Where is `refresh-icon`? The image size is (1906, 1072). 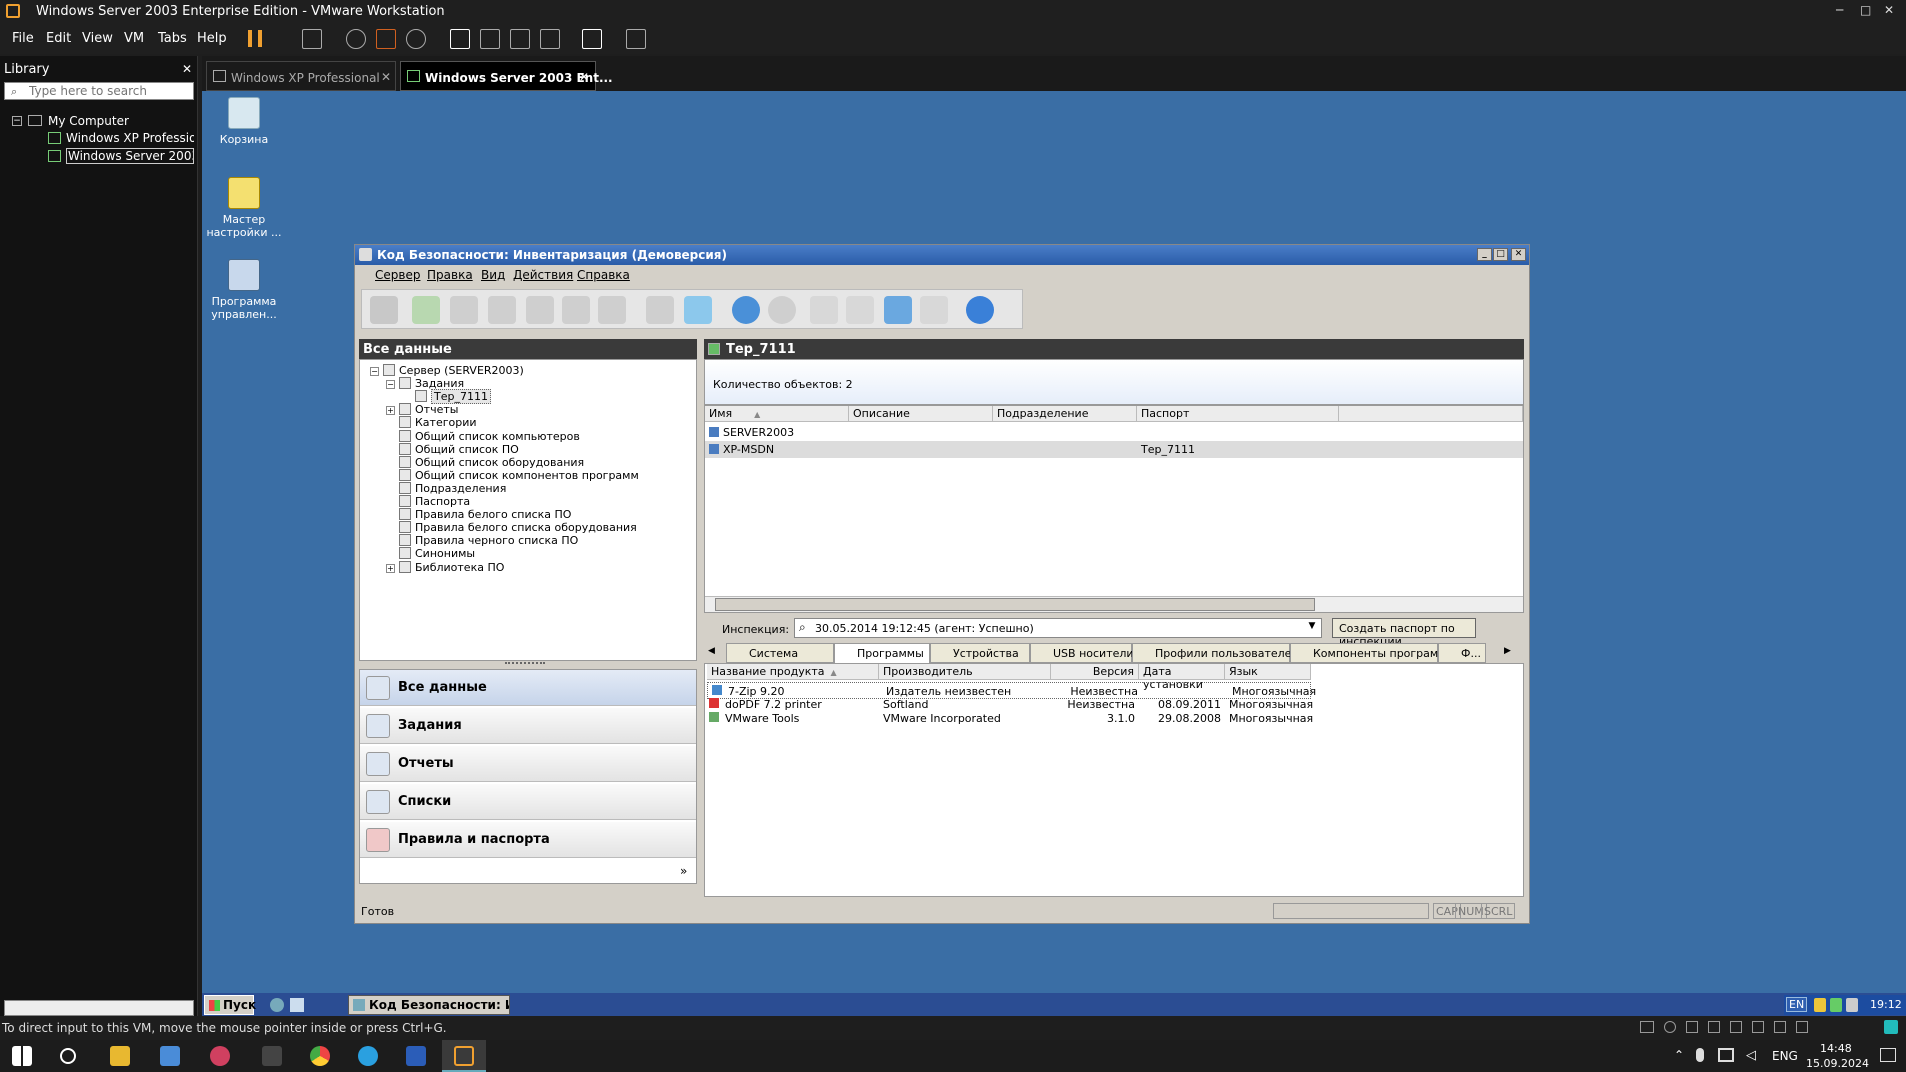
refresh-icon is located at coordinates (898, 310).